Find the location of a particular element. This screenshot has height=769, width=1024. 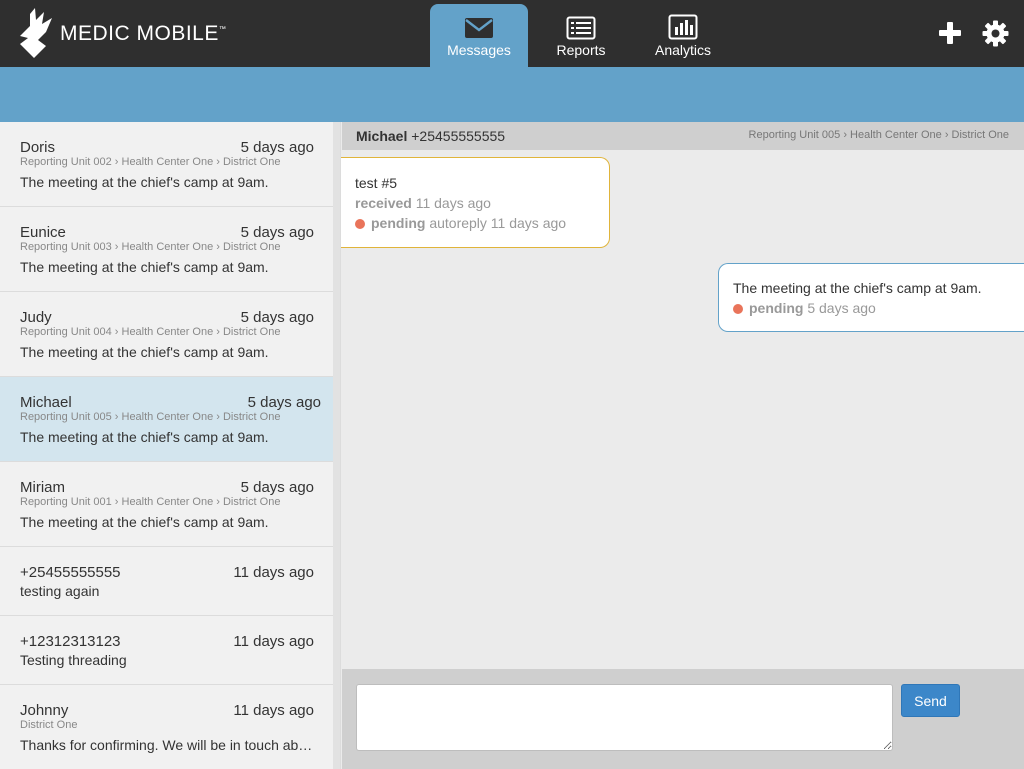

message-input is located at coordinates (624, 717).